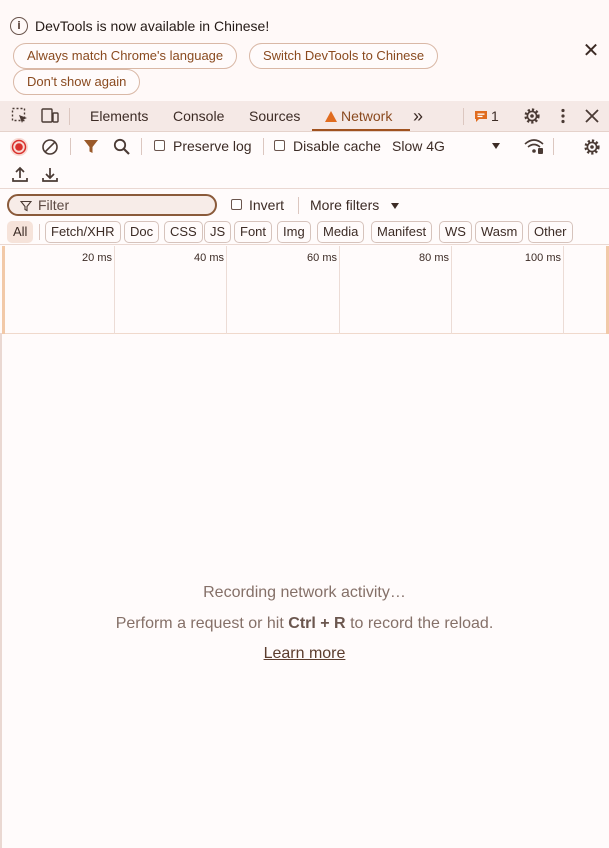 This screenshot has height=848, width=609. I want to click on timeline-left-handle, so click(3, 290).